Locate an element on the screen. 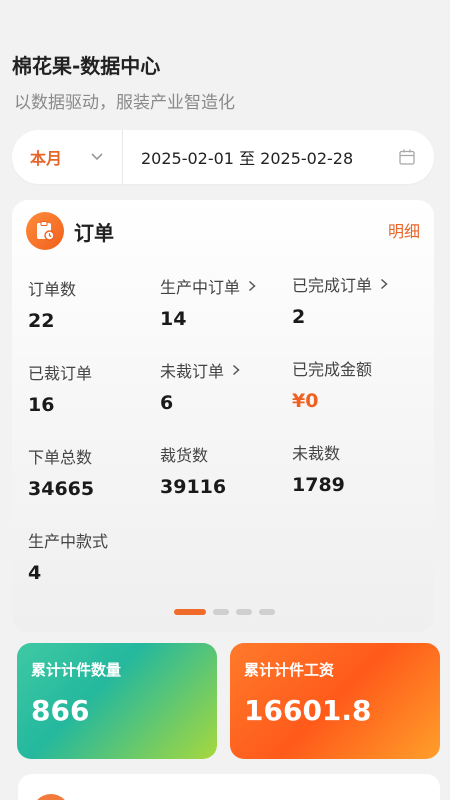 The height and width of the screenshot is (800, 450). stat-value: 2 is located at coordinates (299, 317).